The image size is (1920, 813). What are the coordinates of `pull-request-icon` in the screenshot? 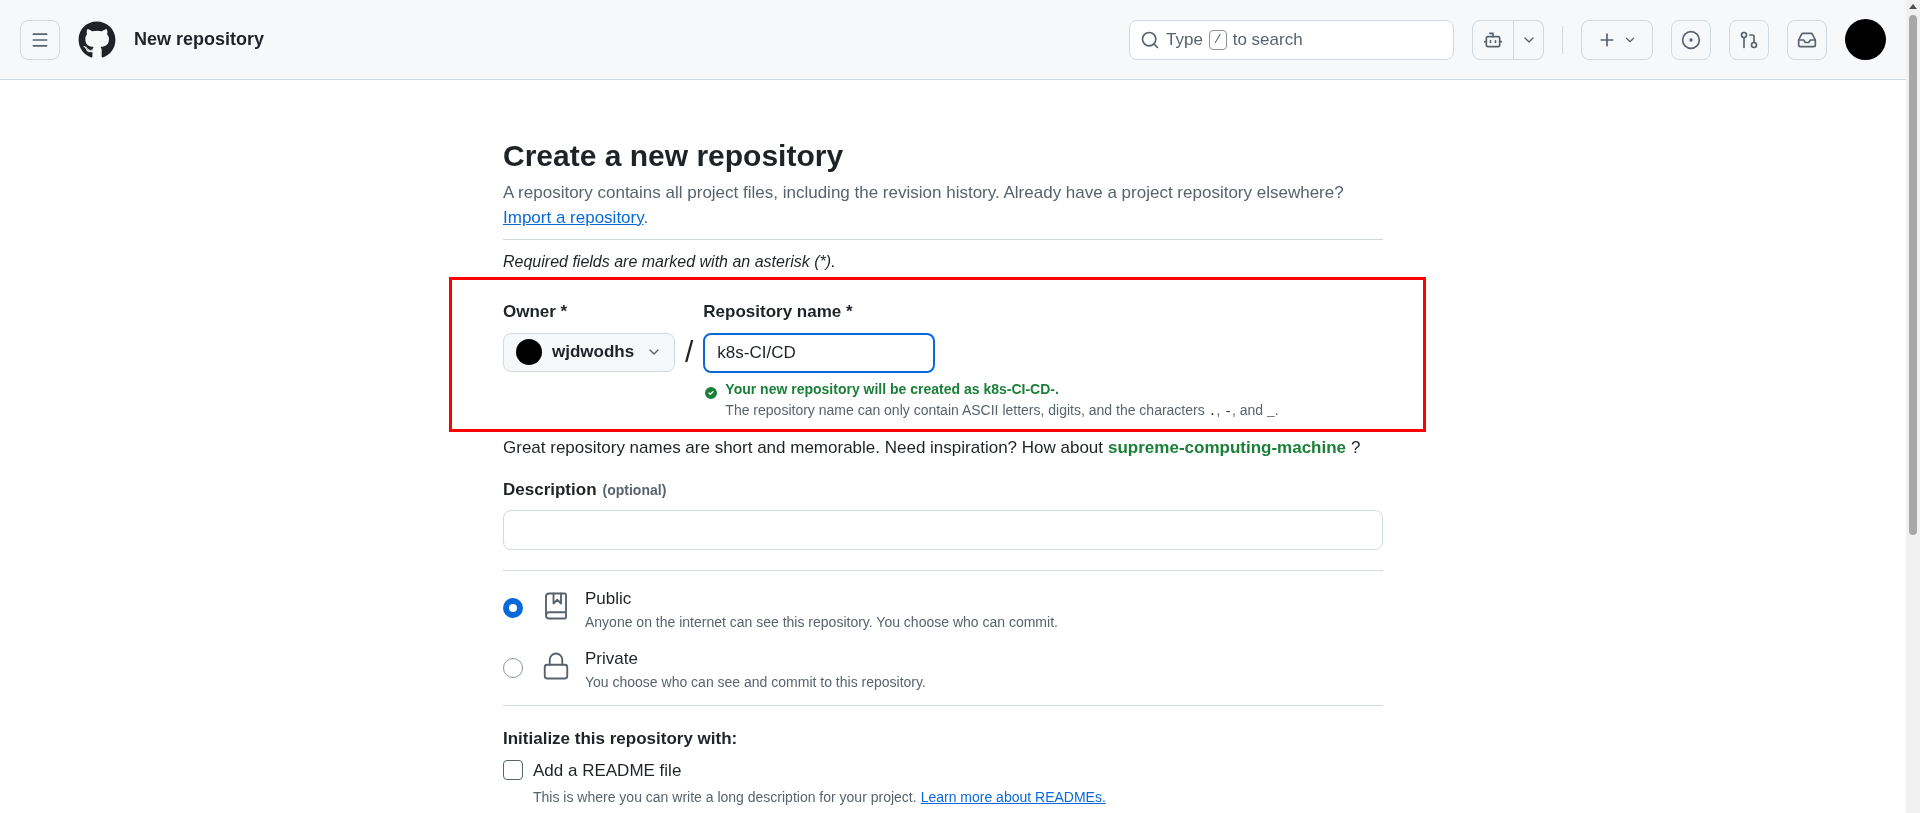 It's located at (1749, 39).